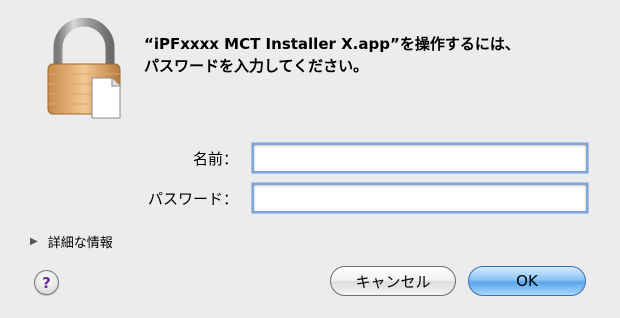 The height and width of the screenshot is (318, 620). What do you see at coordinates (420, 198) in the screenshot?
I see `password-field` at bounding box center [420, 198].